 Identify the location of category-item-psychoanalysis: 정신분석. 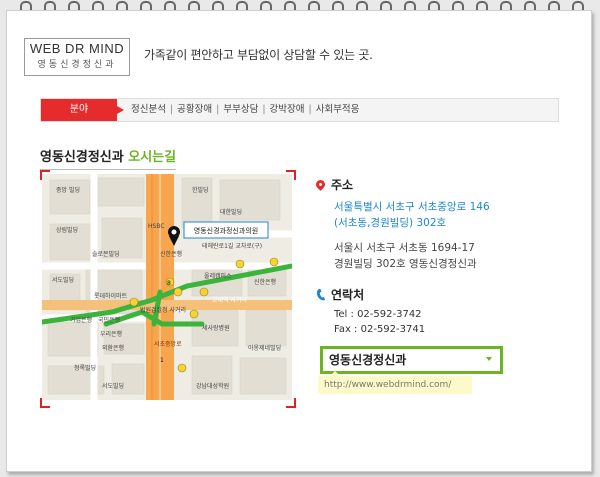
(148, 110).